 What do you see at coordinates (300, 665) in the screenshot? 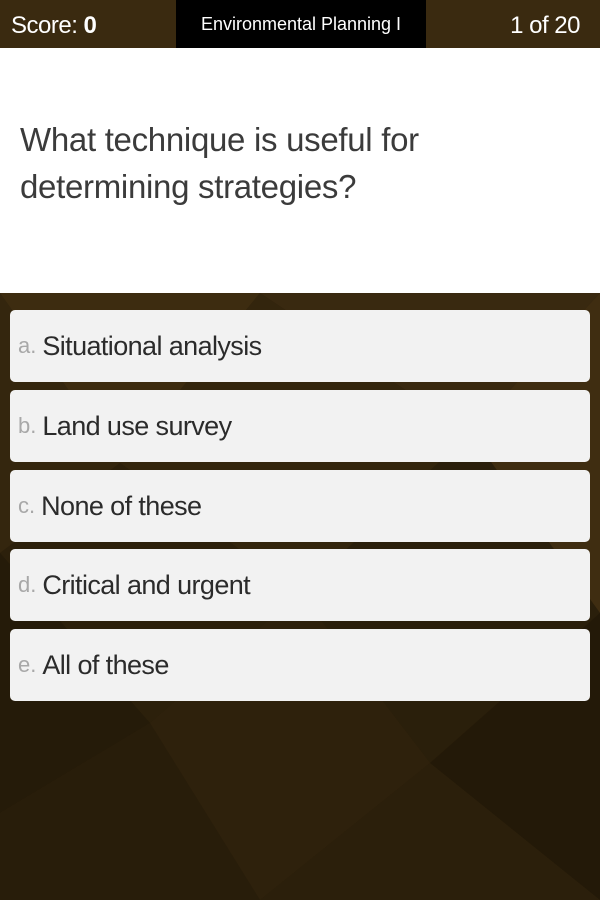
I see `answer-option-e: e. All of these` at bounding box center [300, 665].